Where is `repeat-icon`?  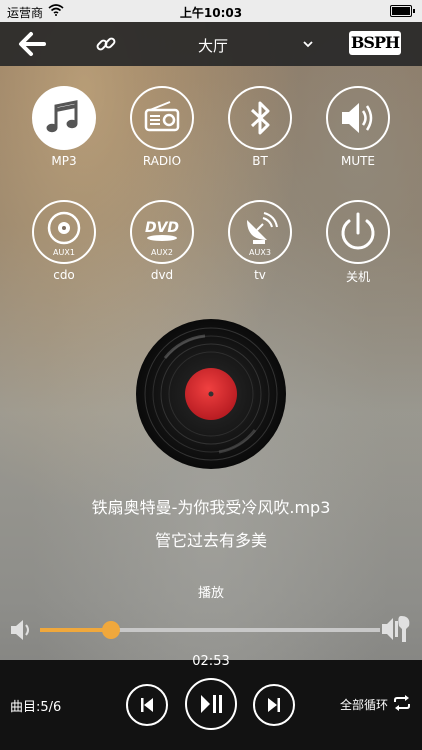
repeat-icon is located at coordinates (402, 703).